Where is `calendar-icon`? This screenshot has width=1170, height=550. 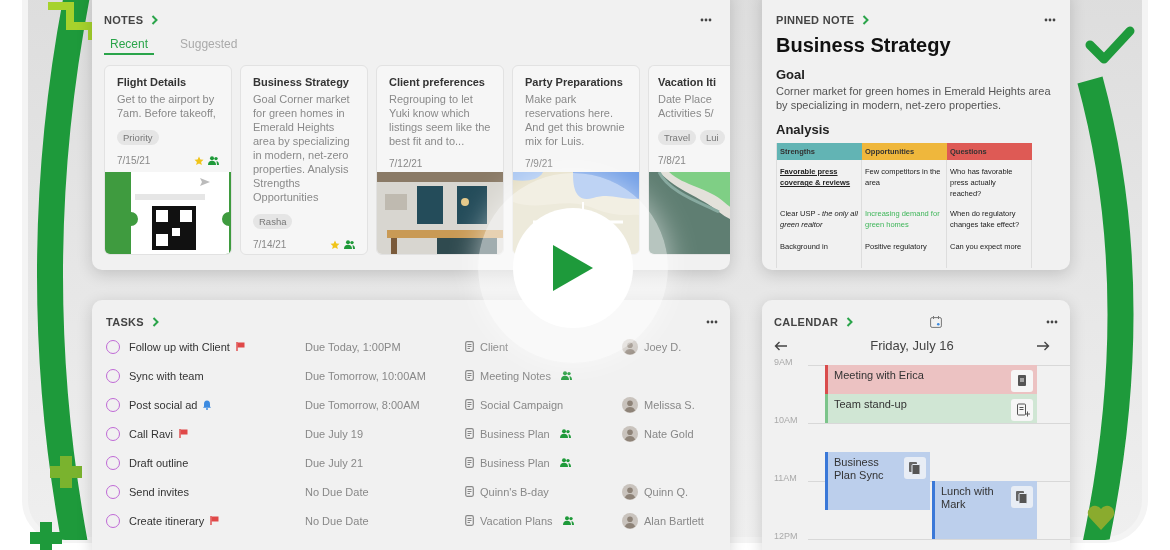
calendar-icon is located at coordinates (935, 322).